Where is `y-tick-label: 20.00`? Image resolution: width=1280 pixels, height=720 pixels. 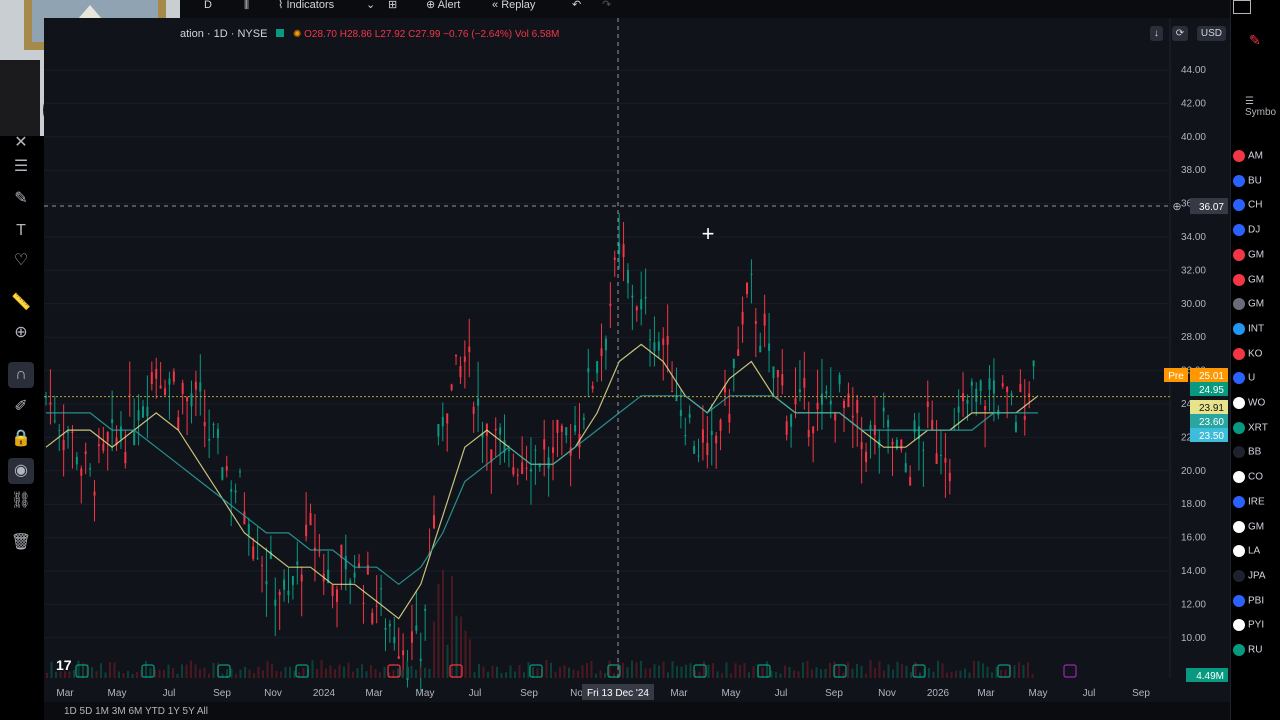
y-tick-label: 20.00 is located at coordinates (1193, 471).